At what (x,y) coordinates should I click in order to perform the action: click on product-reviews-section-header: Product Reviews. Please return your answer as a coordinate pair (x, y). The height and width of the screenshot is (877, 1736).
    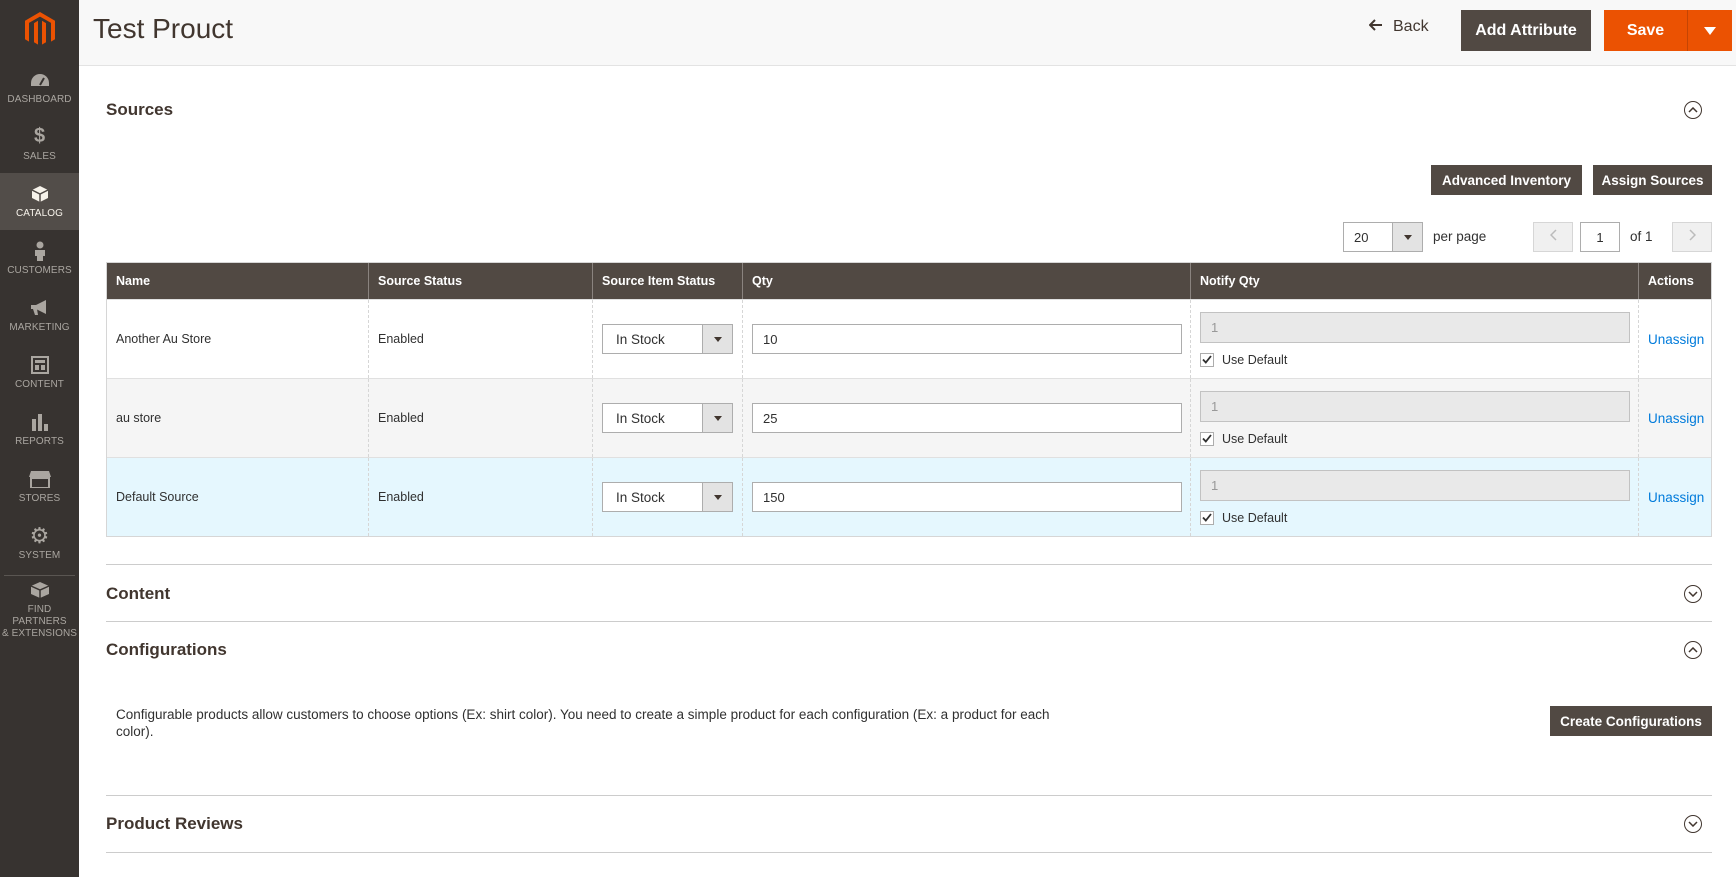
    Looking at the image, I should click on (909, 824).